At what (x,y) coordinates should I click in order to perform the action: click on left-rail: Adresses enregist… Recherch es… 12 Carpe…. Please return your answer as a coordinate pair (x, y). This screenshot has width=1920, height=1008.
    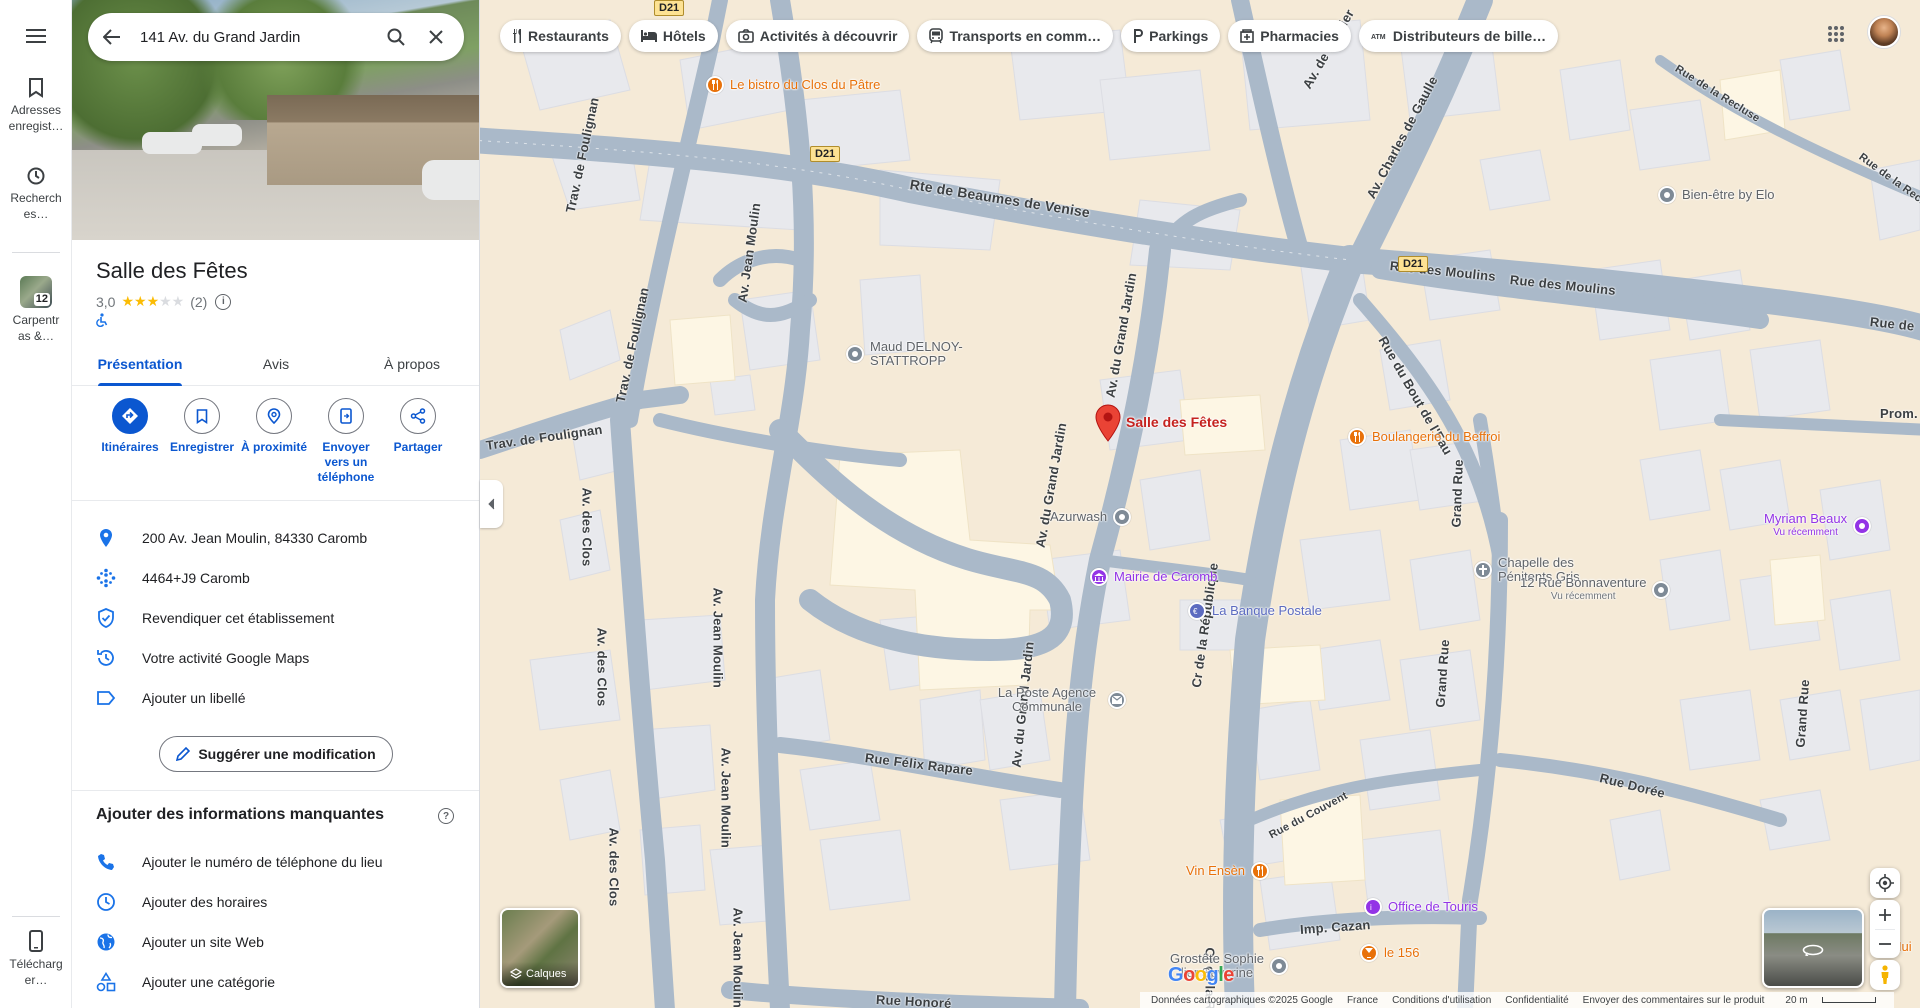
    Looking at the image, I should click on (36, 504).